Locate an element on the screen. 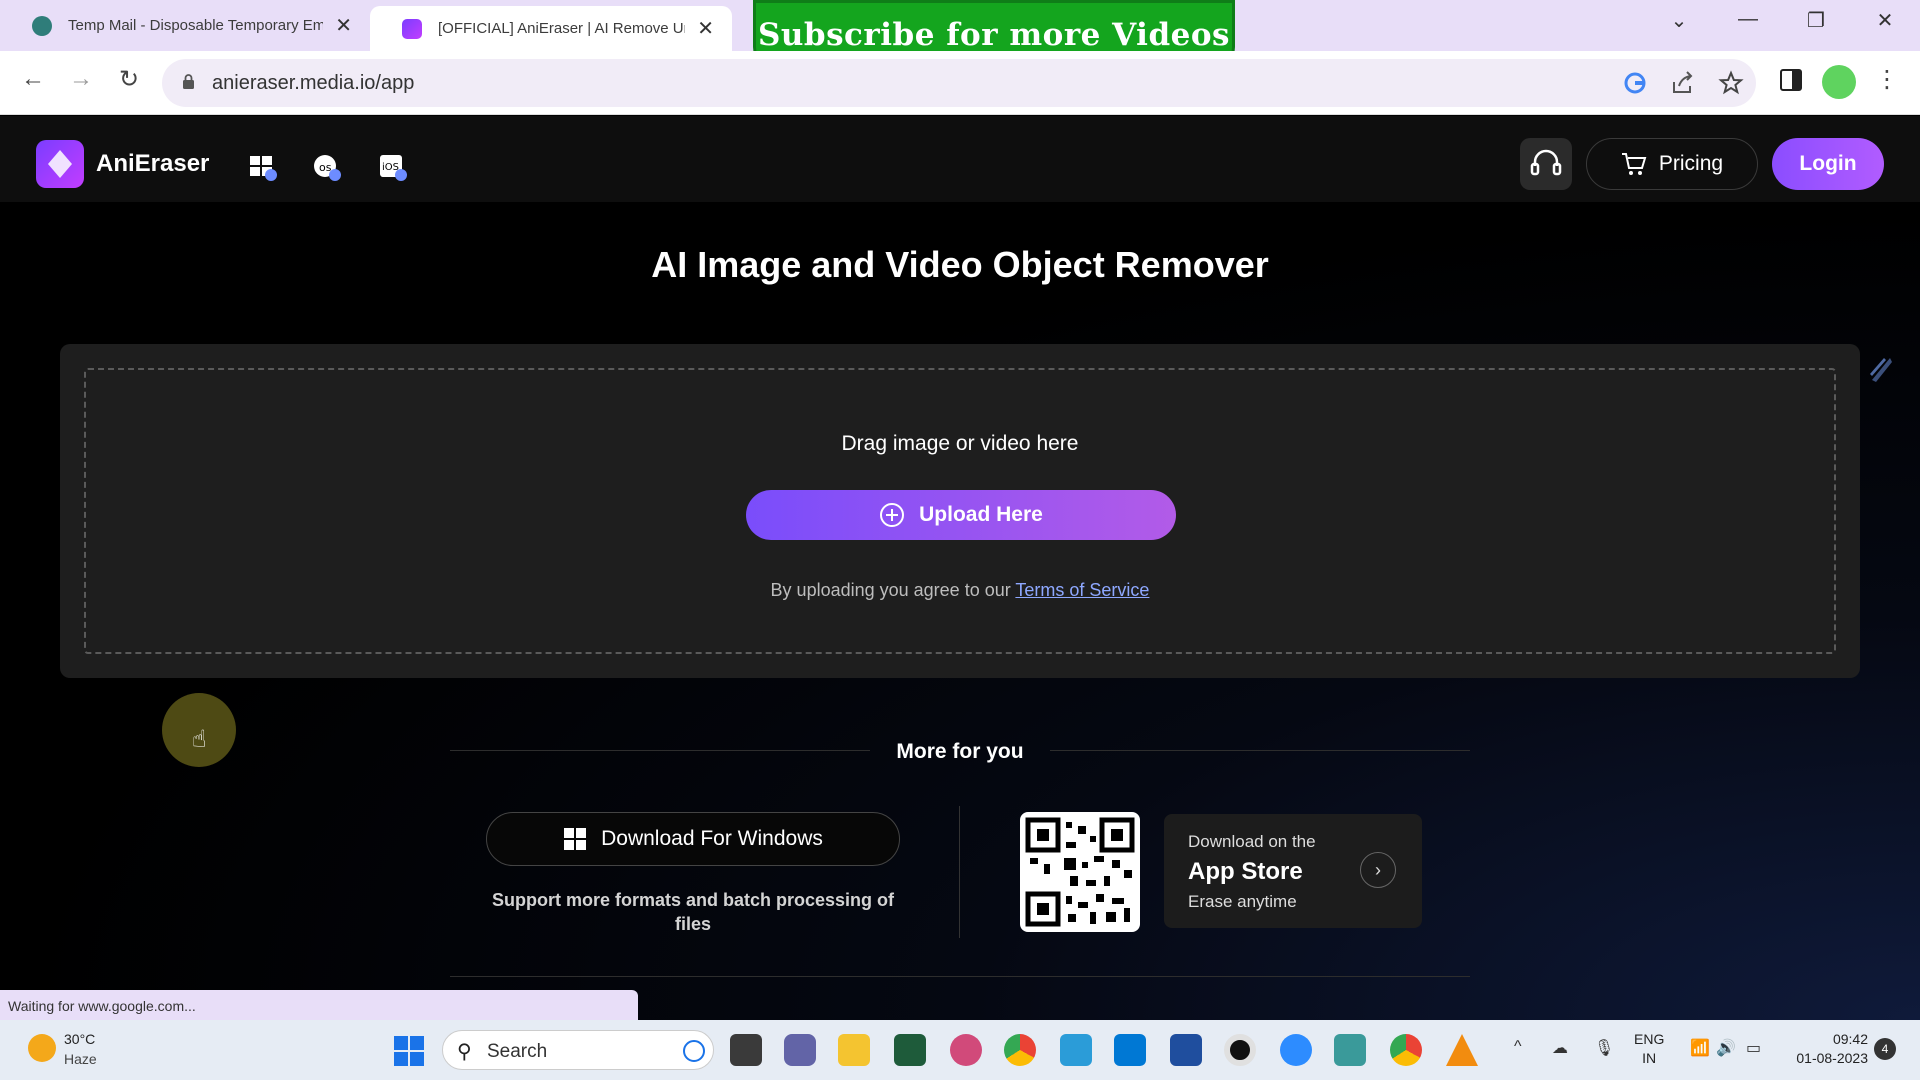 The width and height of the screenshot is (1920, 1080). zoom-icon is located at coordinates (1296, 1050).